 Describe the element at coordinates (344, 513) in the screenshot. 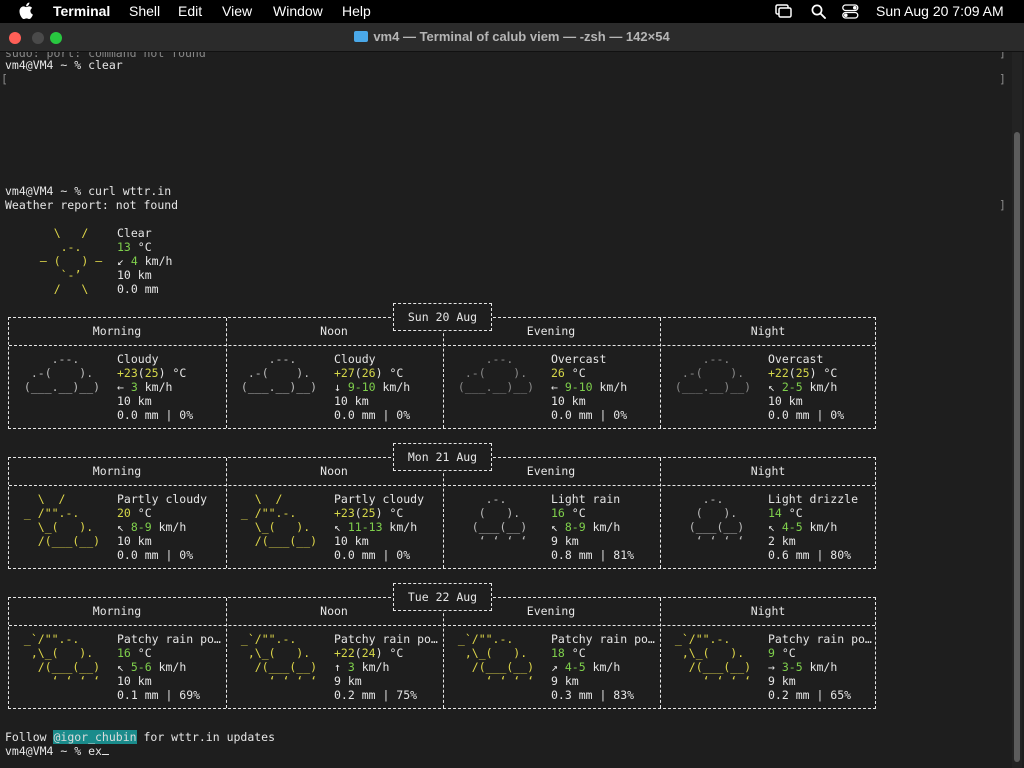

I see `temperature: +23` at that location.